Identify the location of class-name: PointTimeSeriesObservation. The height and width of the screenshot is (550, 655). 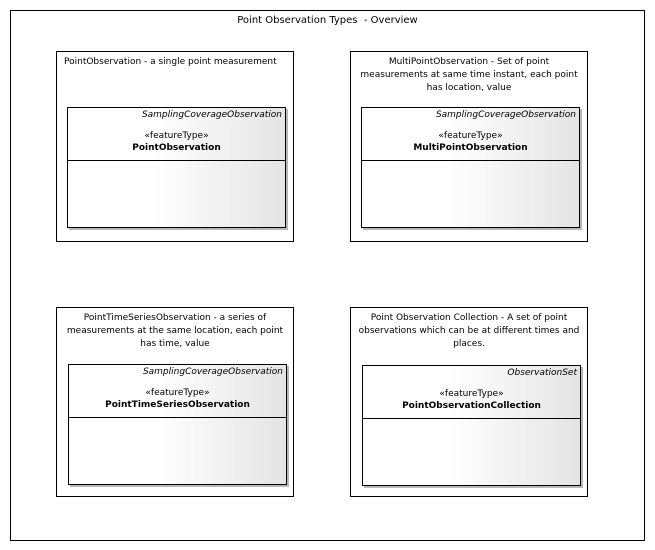
(177, 405).